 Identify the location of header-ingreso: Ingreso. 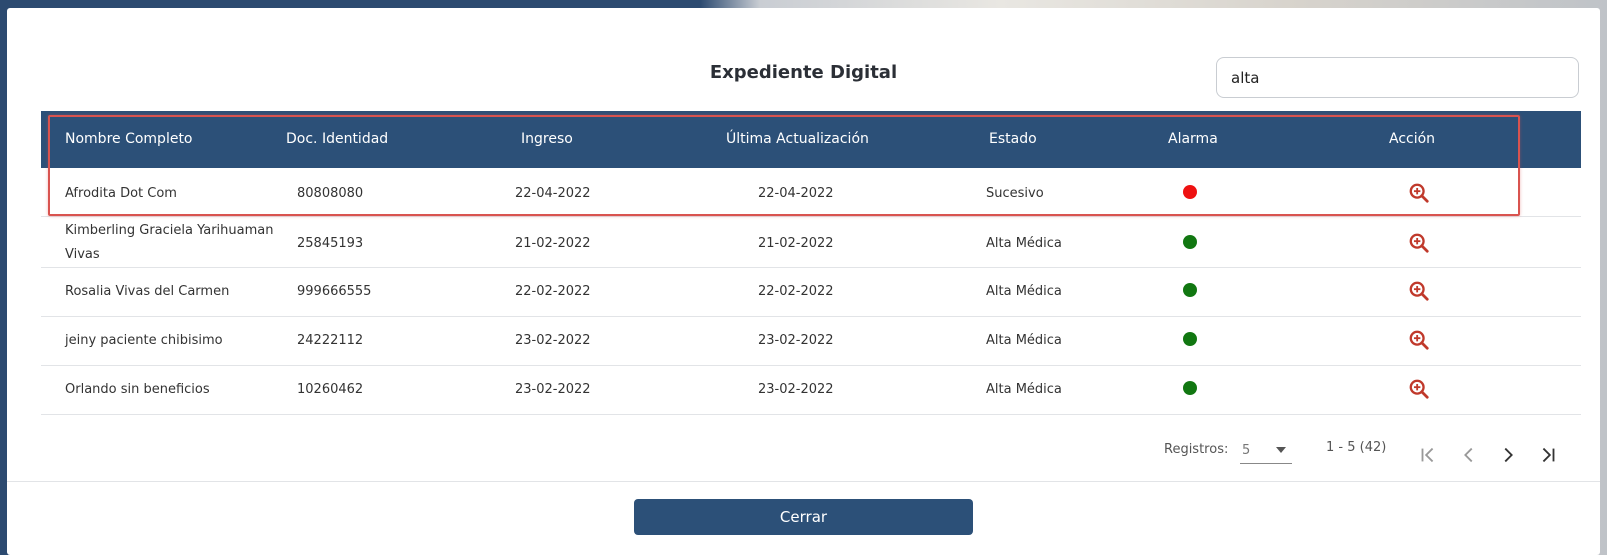
(547, 139).